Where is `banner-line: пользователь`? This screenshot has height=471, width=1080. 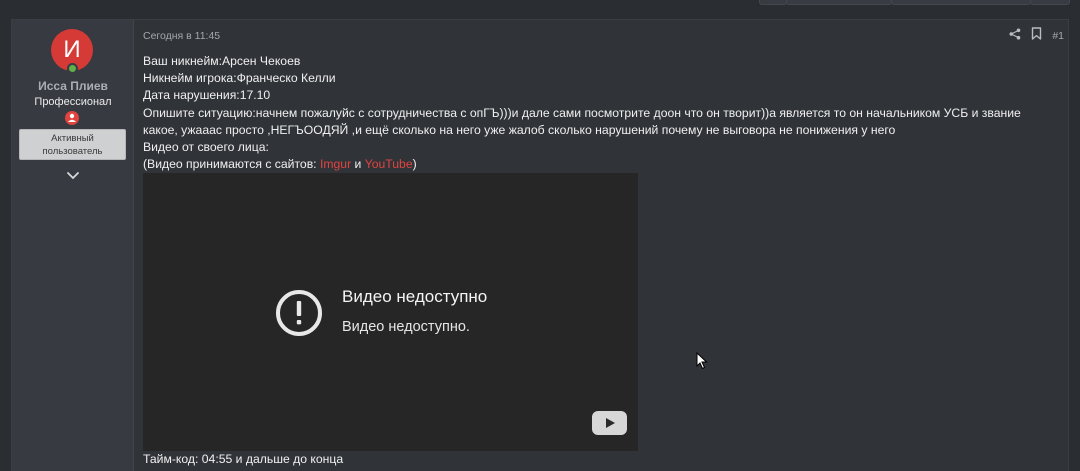
banner-line: пользователь is located at coordinates (72, 151).